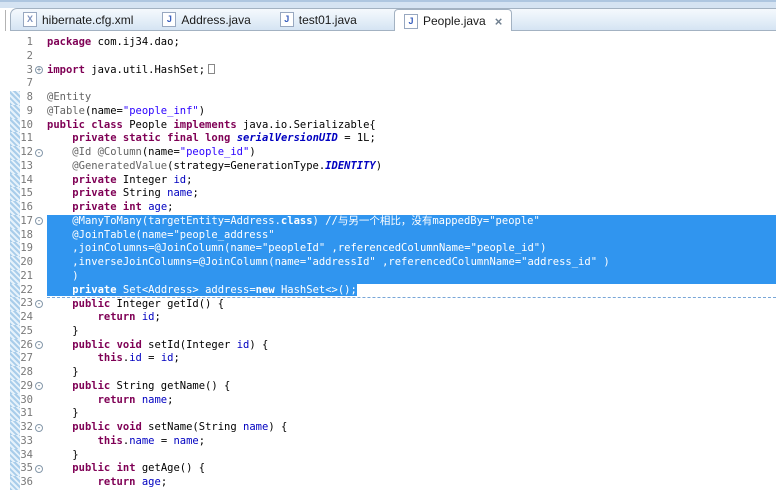 The image size is (776, 494). I want to click on code-text: @Entity, so click(411, 98).